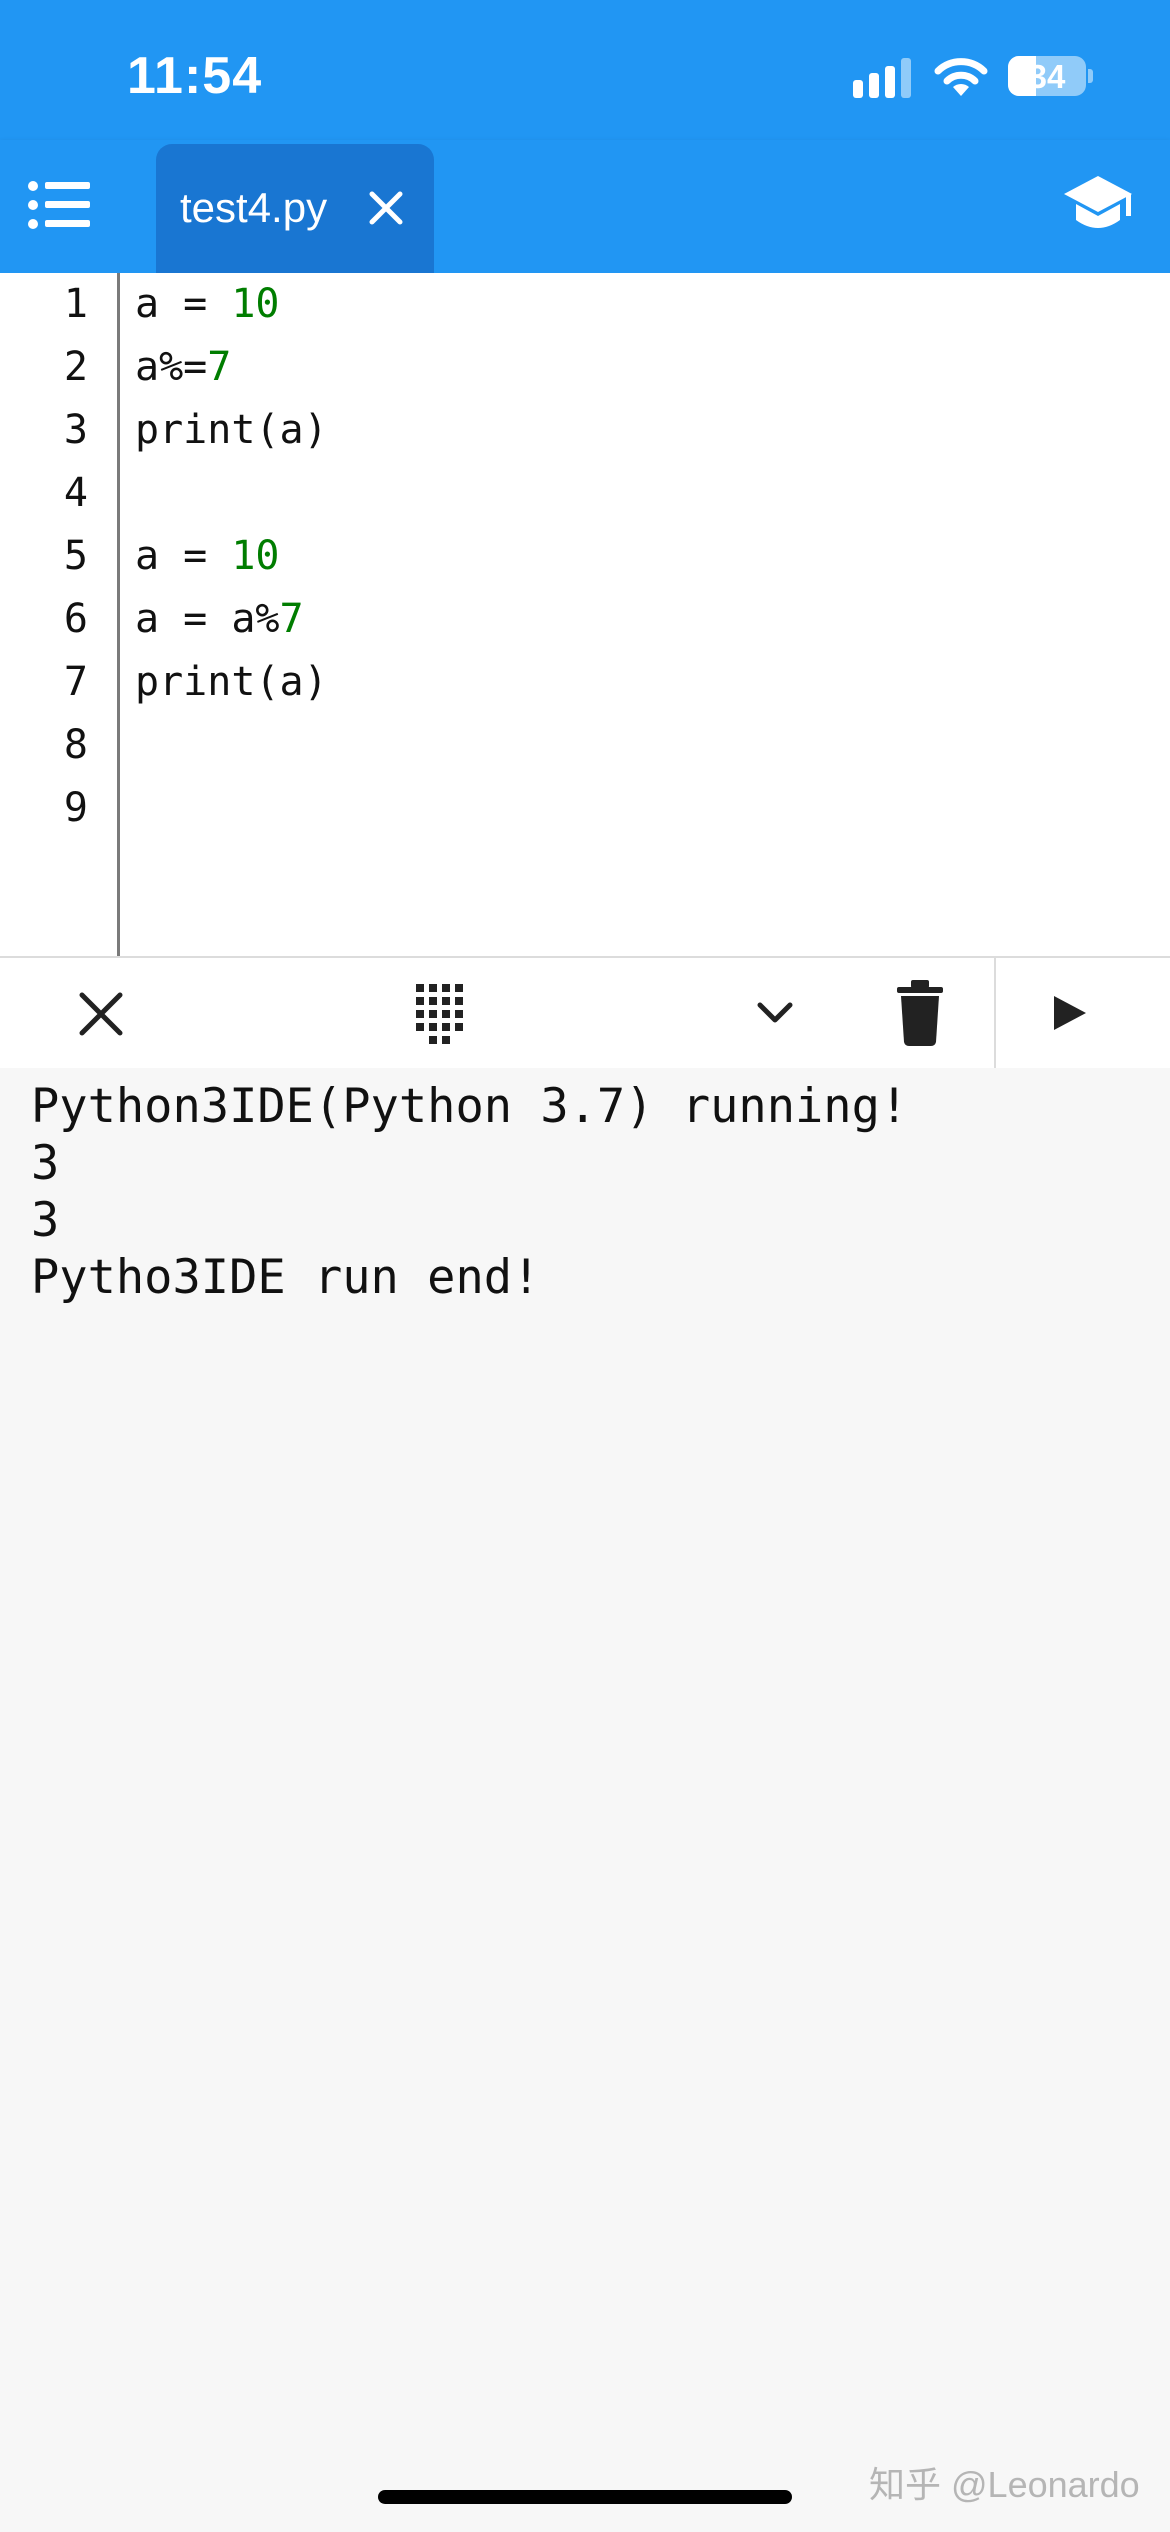 The height and width of the screenshot is (2532, 1170). What do you see at coordinates (995, 1013) in the screenshot?
I see `toolbar-divider` at bounding box center [995, 1013].